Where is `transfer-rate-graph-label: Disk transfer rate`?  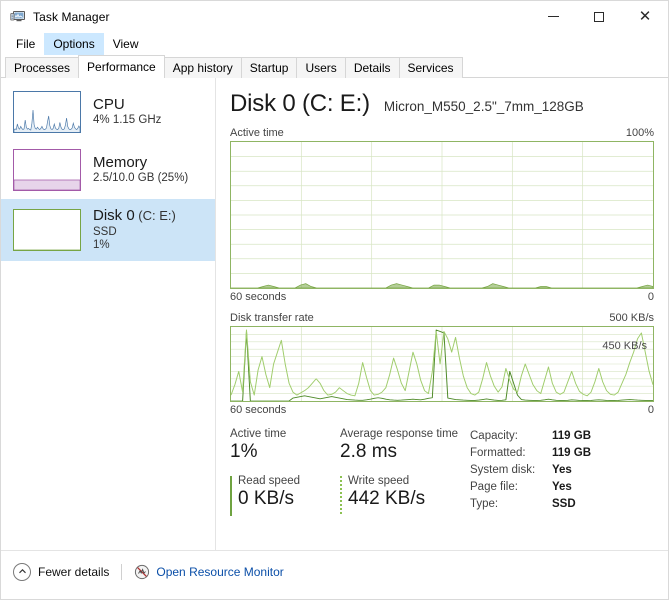
transfer-rate-graph-label: Disk transfer rate is located at coordinates (272, 318).